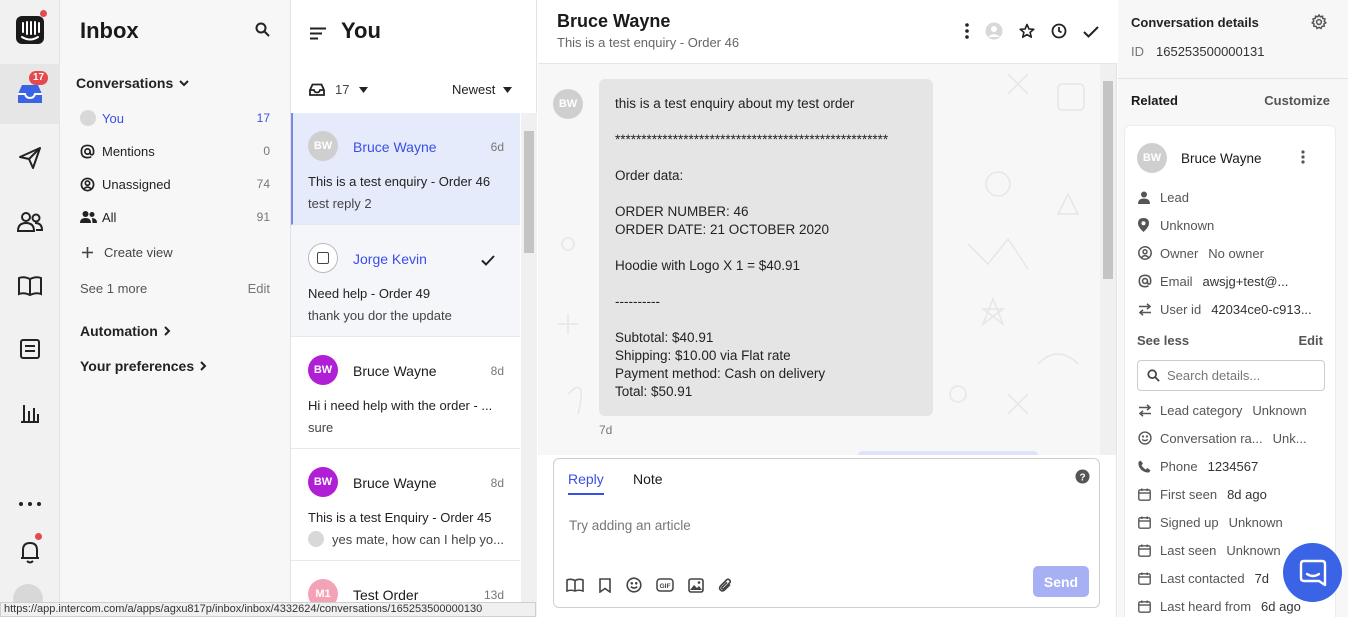 The width and height of the screenshot is (1348, 617). What do you see at coordinates (586, 483) in the screenshot?
I see `tab-reply: Reply` at bounding box center [586, 483].